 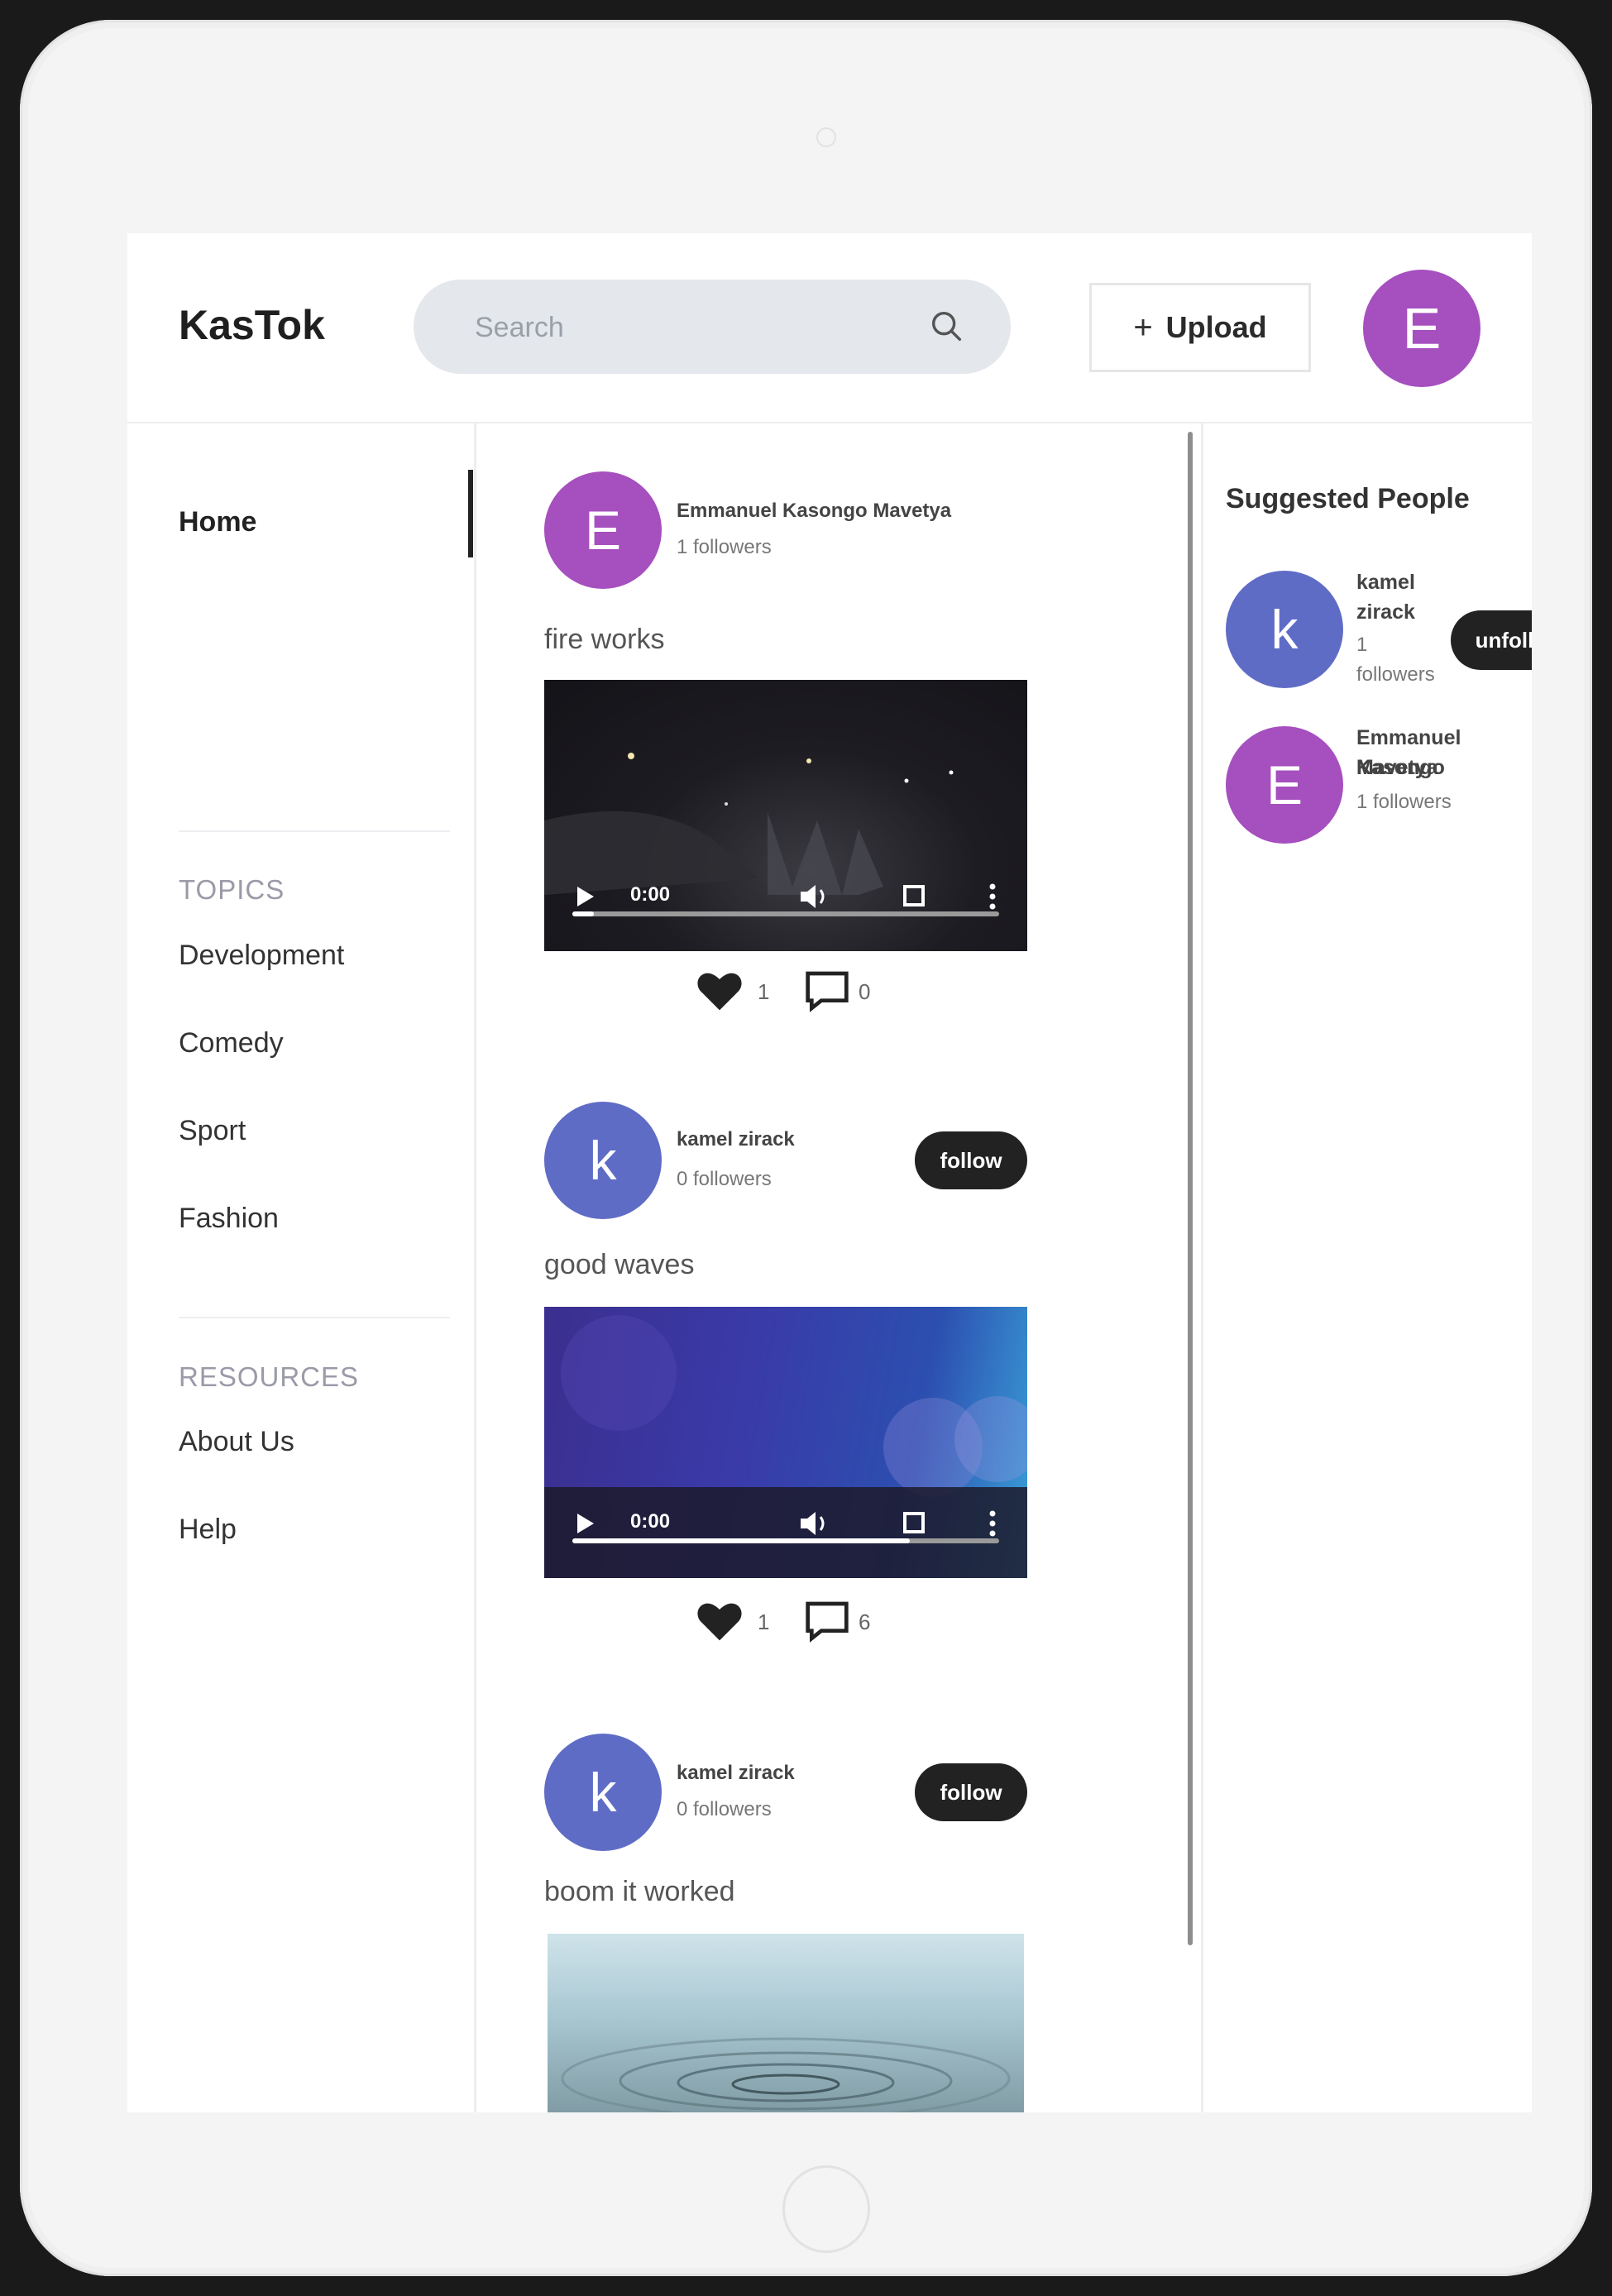 What do you see at coordinates (1216, 327) in the screenshot?
I see `upload-label: Upload` at bounding box center [1216, 327].